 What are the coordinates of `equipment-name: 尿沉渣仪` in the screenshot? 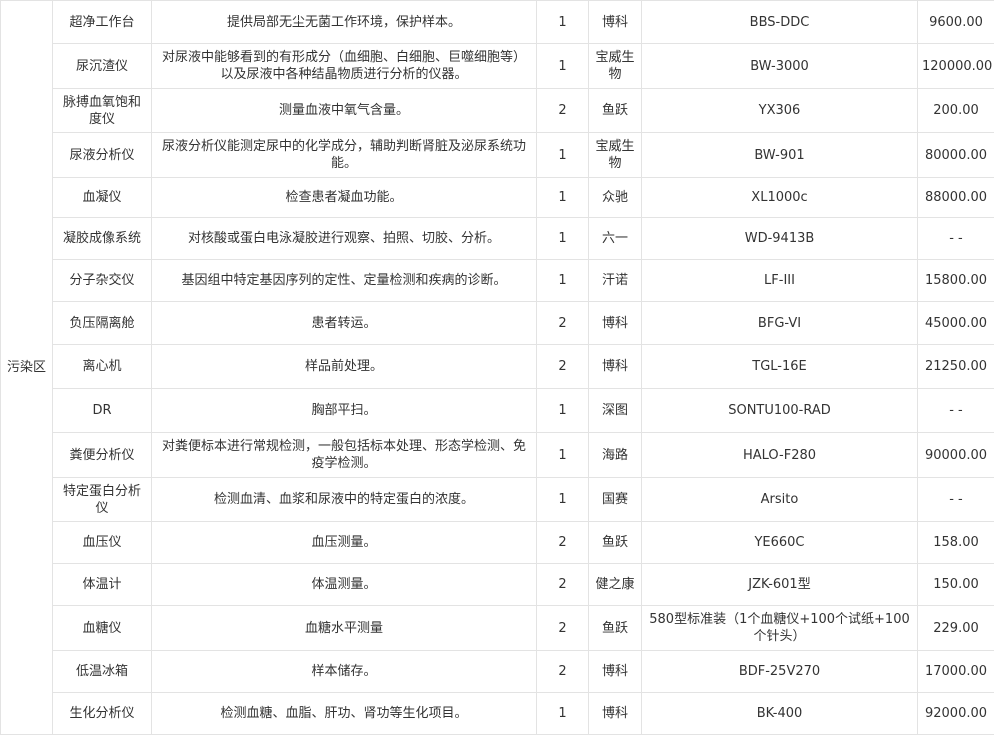 It's located at (102, 66).